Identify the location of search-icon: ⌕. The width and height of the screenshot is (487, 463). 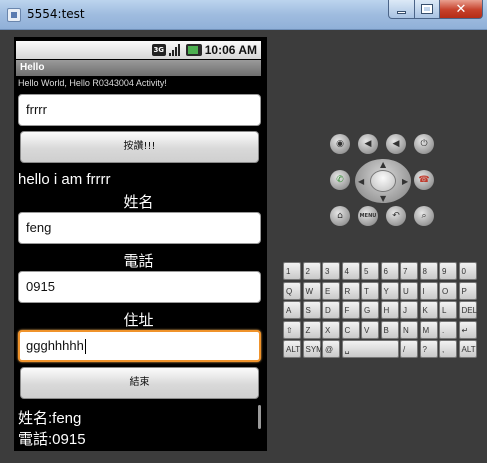
(424, 216).